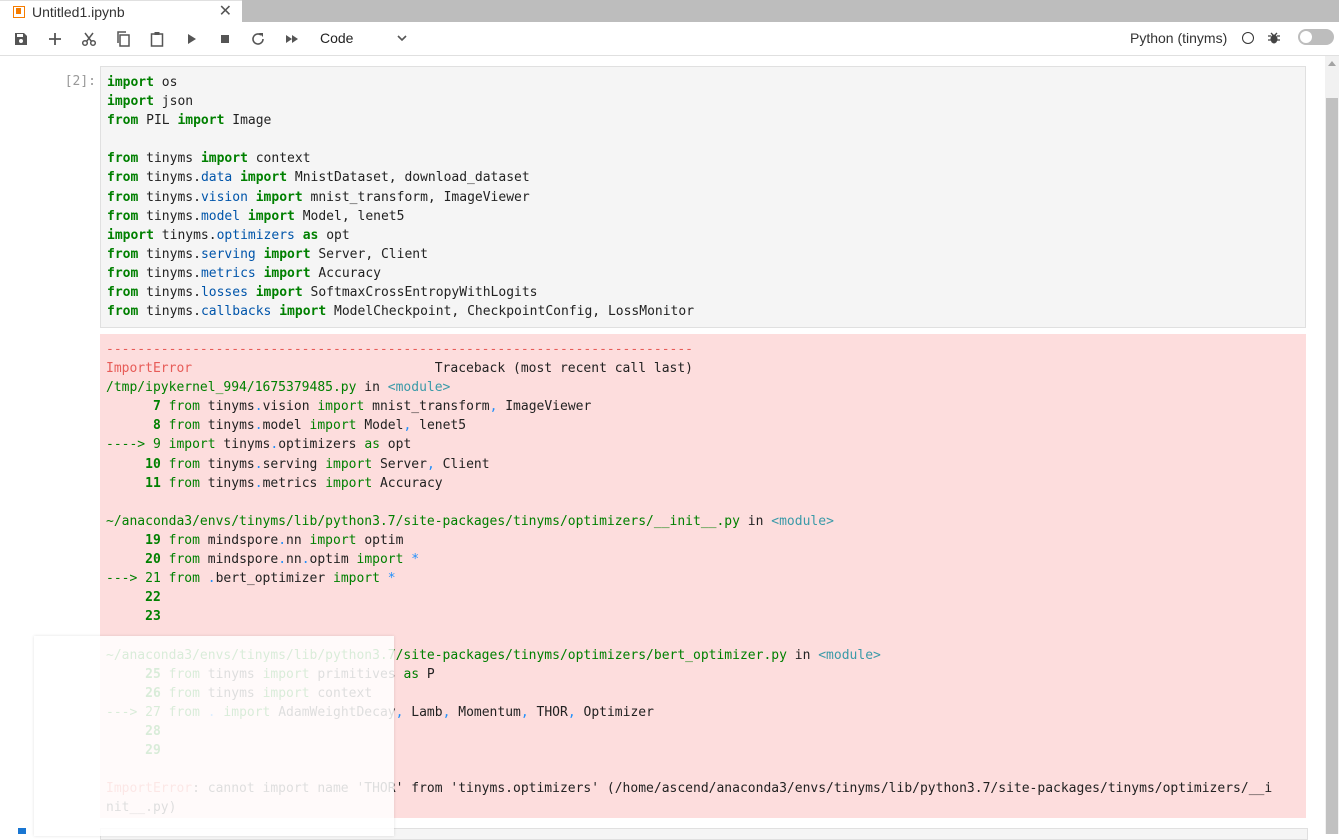 The width and height of the screenshot is (1339, 840). What do you see at coordinates (19, 12) in the screenshot?
I see `notebook-icon` at bounding box center [19, 12].